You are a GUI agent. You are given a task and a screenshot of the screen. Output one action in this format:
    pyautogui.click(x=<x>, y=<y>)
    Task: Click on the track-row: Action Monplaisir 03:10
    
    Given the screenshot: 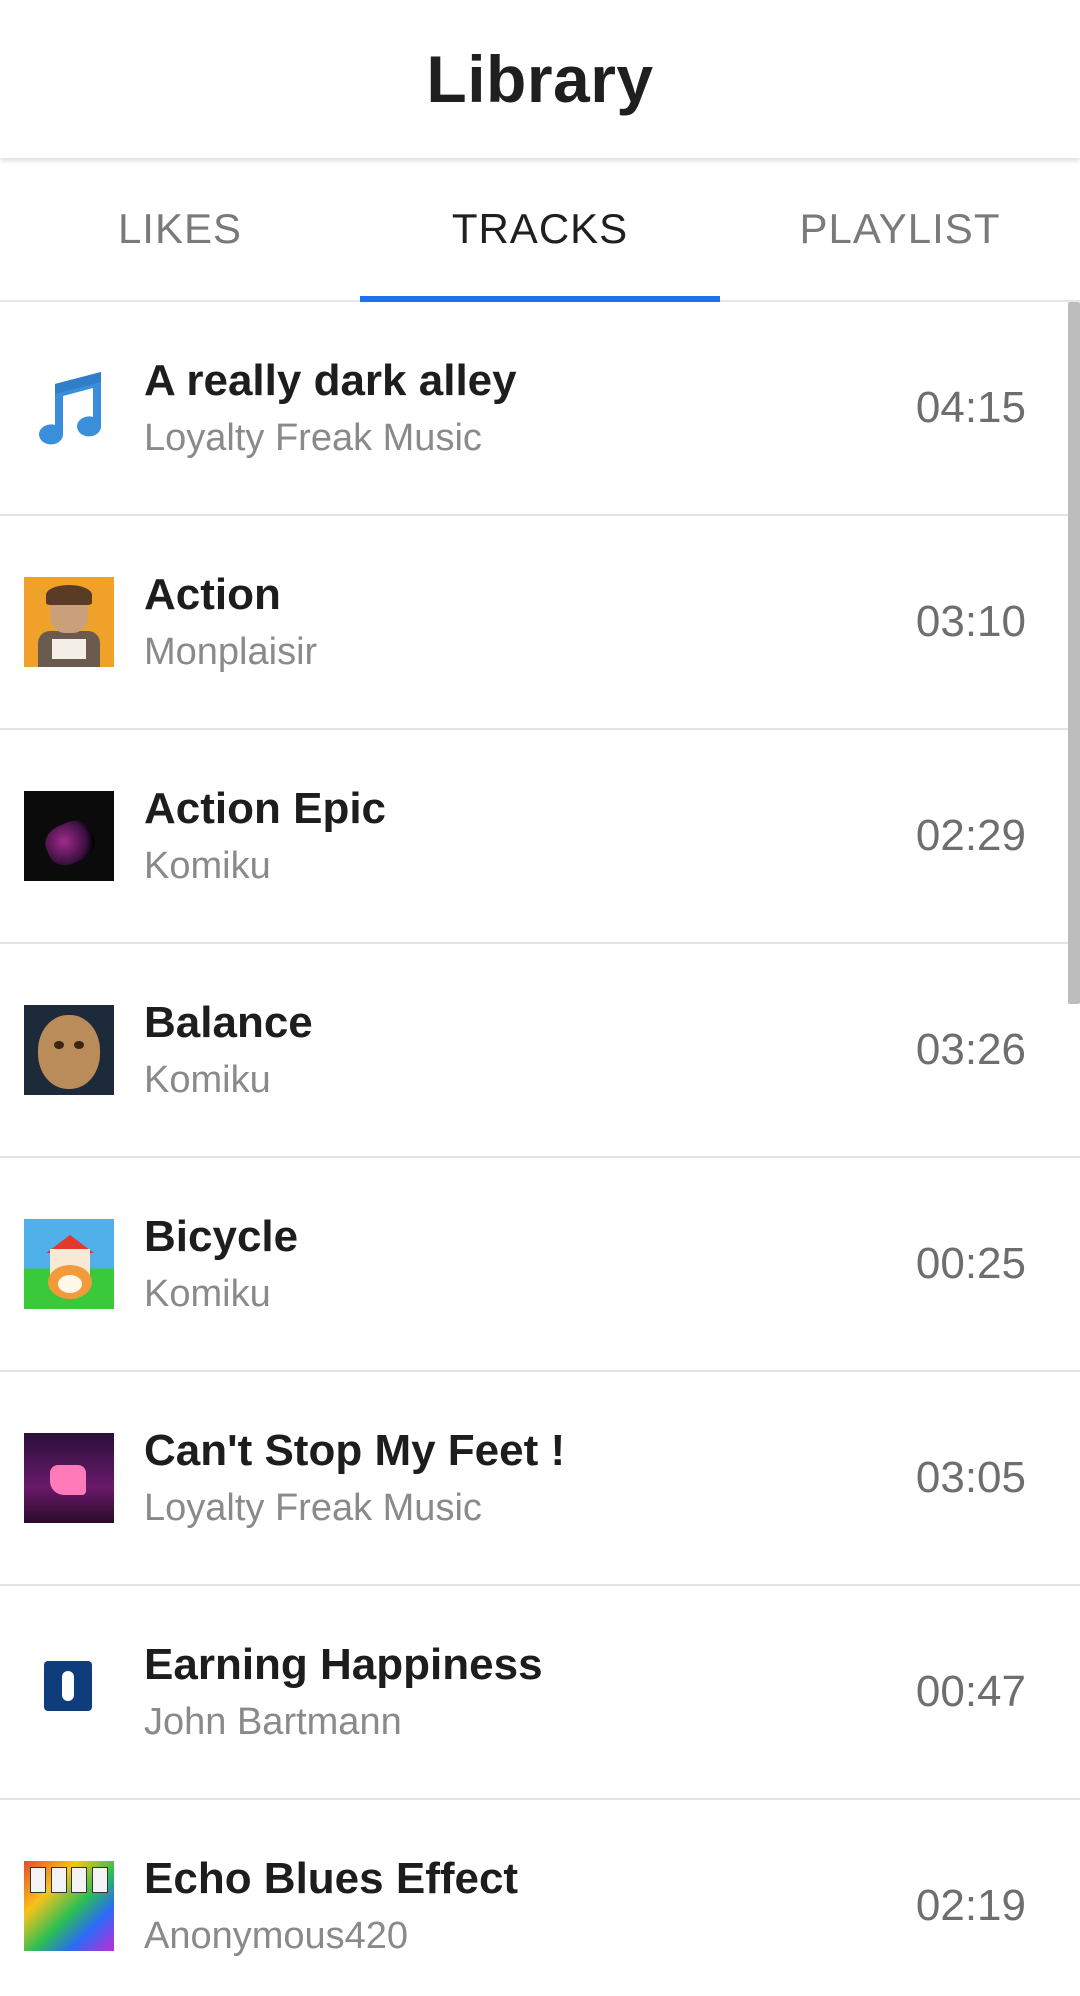 What is the action you would take?
    pyautogui.click(x=540, y=623)
    